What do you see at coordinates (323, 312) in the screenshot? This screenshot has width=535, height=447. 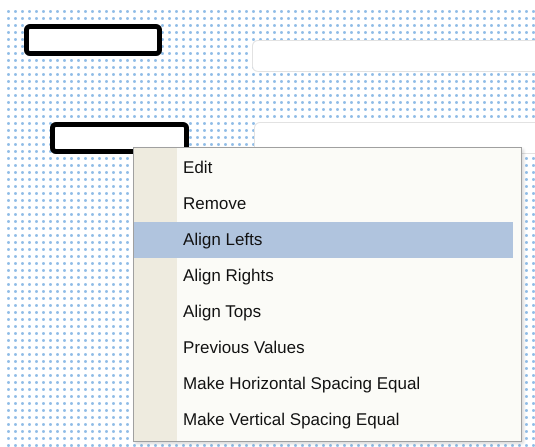 I see `menu-item: Align Tops` at bounding box center [323, 312].